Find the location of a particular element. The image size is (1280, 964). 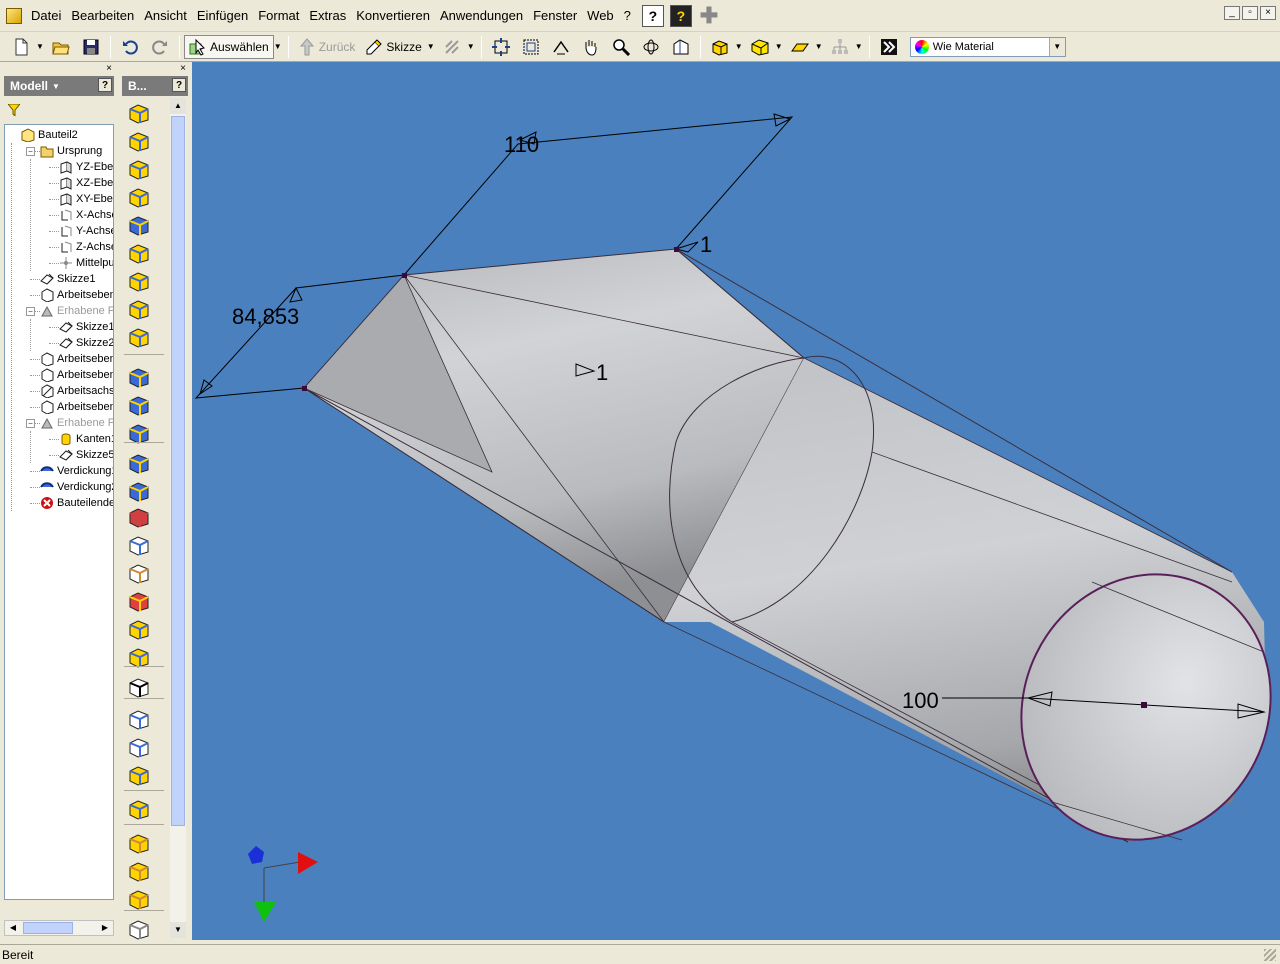

browser-help-button: ? is located at coordinates (105, 85).